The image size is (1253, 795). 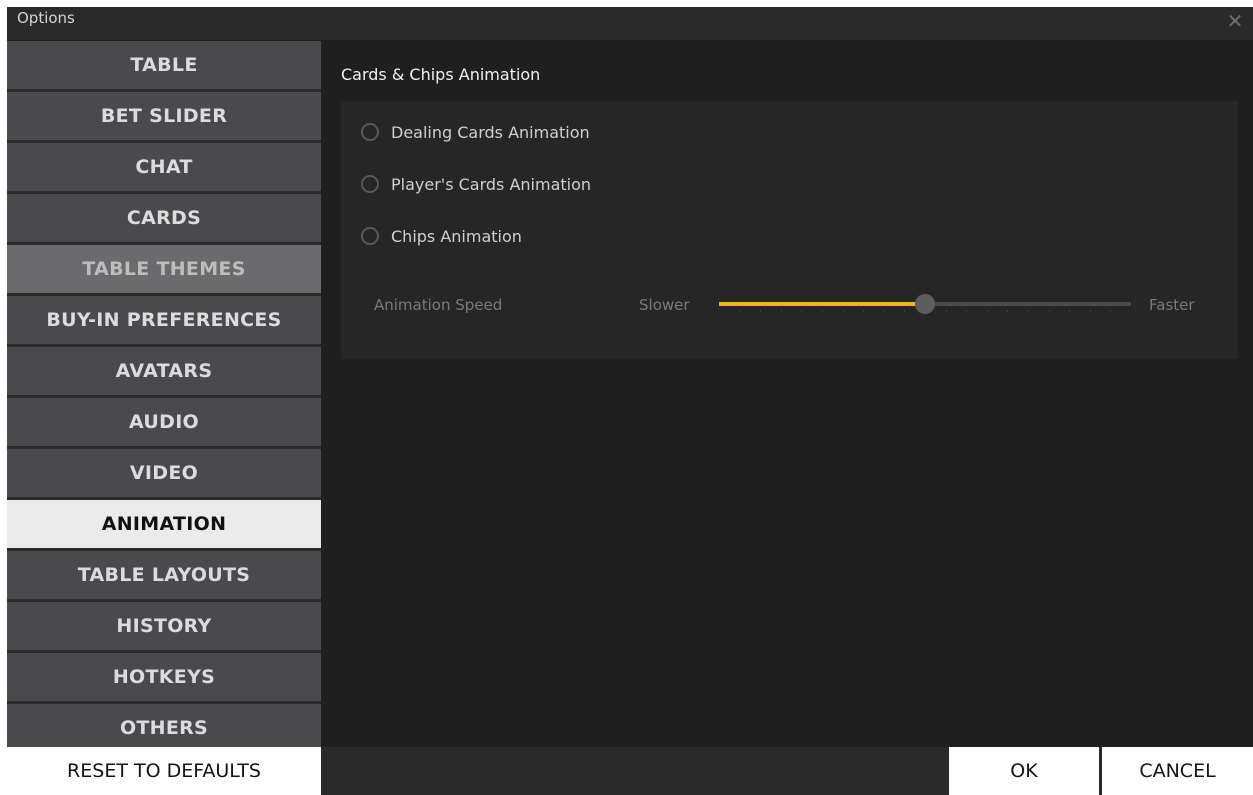 I want to click on footer-bar: RESET TO DEFAULTS OK CANCEL, so click(x=630, y=771).